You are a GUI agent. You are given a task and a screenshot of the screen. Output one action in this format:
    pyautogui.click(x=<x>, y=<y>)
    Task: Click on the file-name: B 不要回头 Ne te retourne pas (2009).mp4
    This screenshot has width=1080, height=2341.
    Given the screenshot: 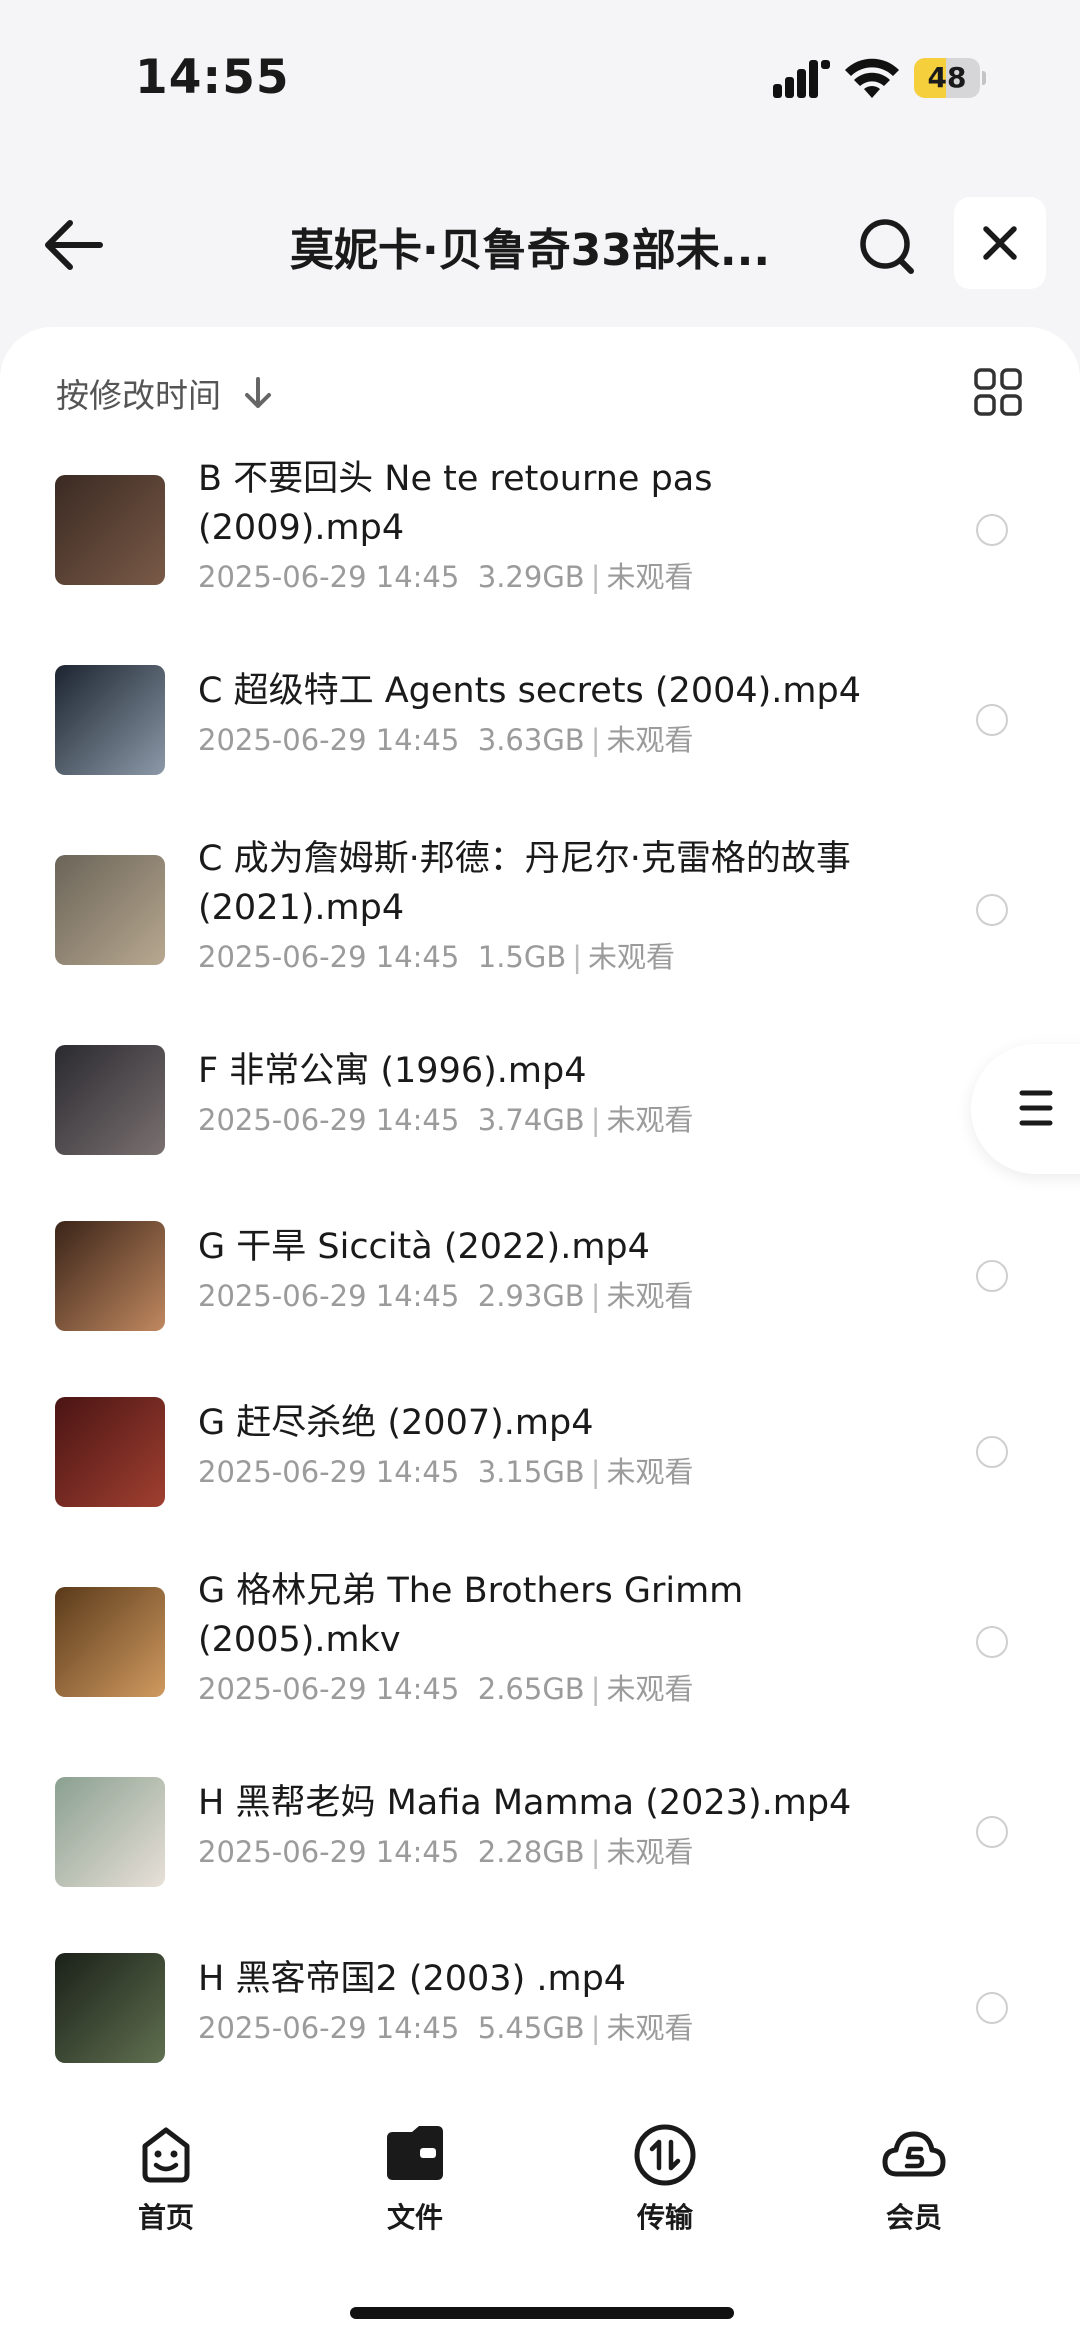 What is the action you would take?
    pyautogui.click(x=455, y=503)
    